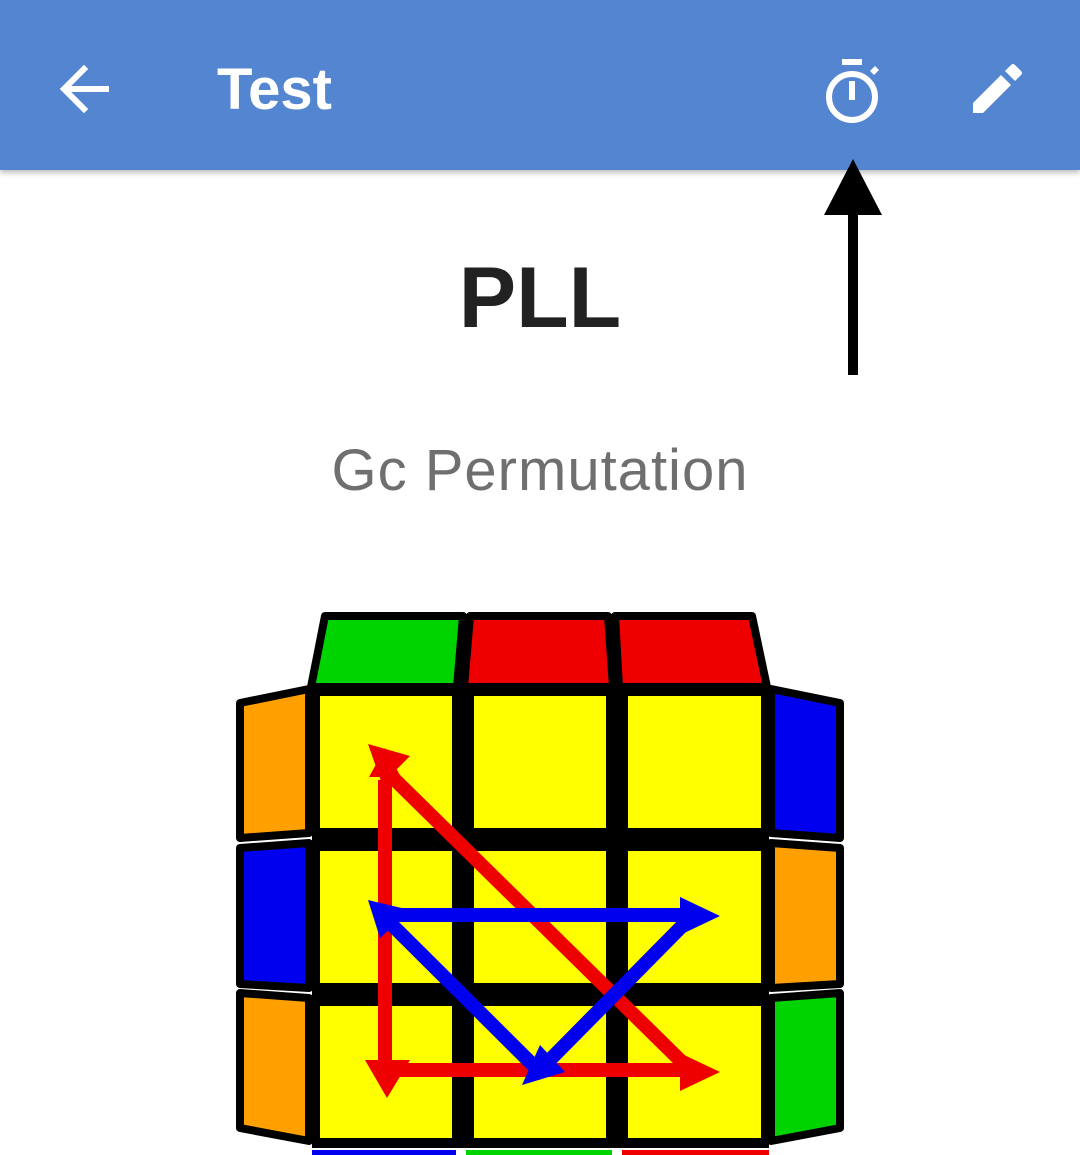  Describe the element at coordinates (540, 298) in the screenshot. I see `case-set-title: PLL` at that location.